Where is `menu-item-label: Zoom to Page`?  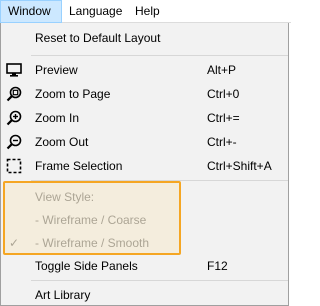
menu-item-label: Zoom to Page is located at coordinates (73, 94).